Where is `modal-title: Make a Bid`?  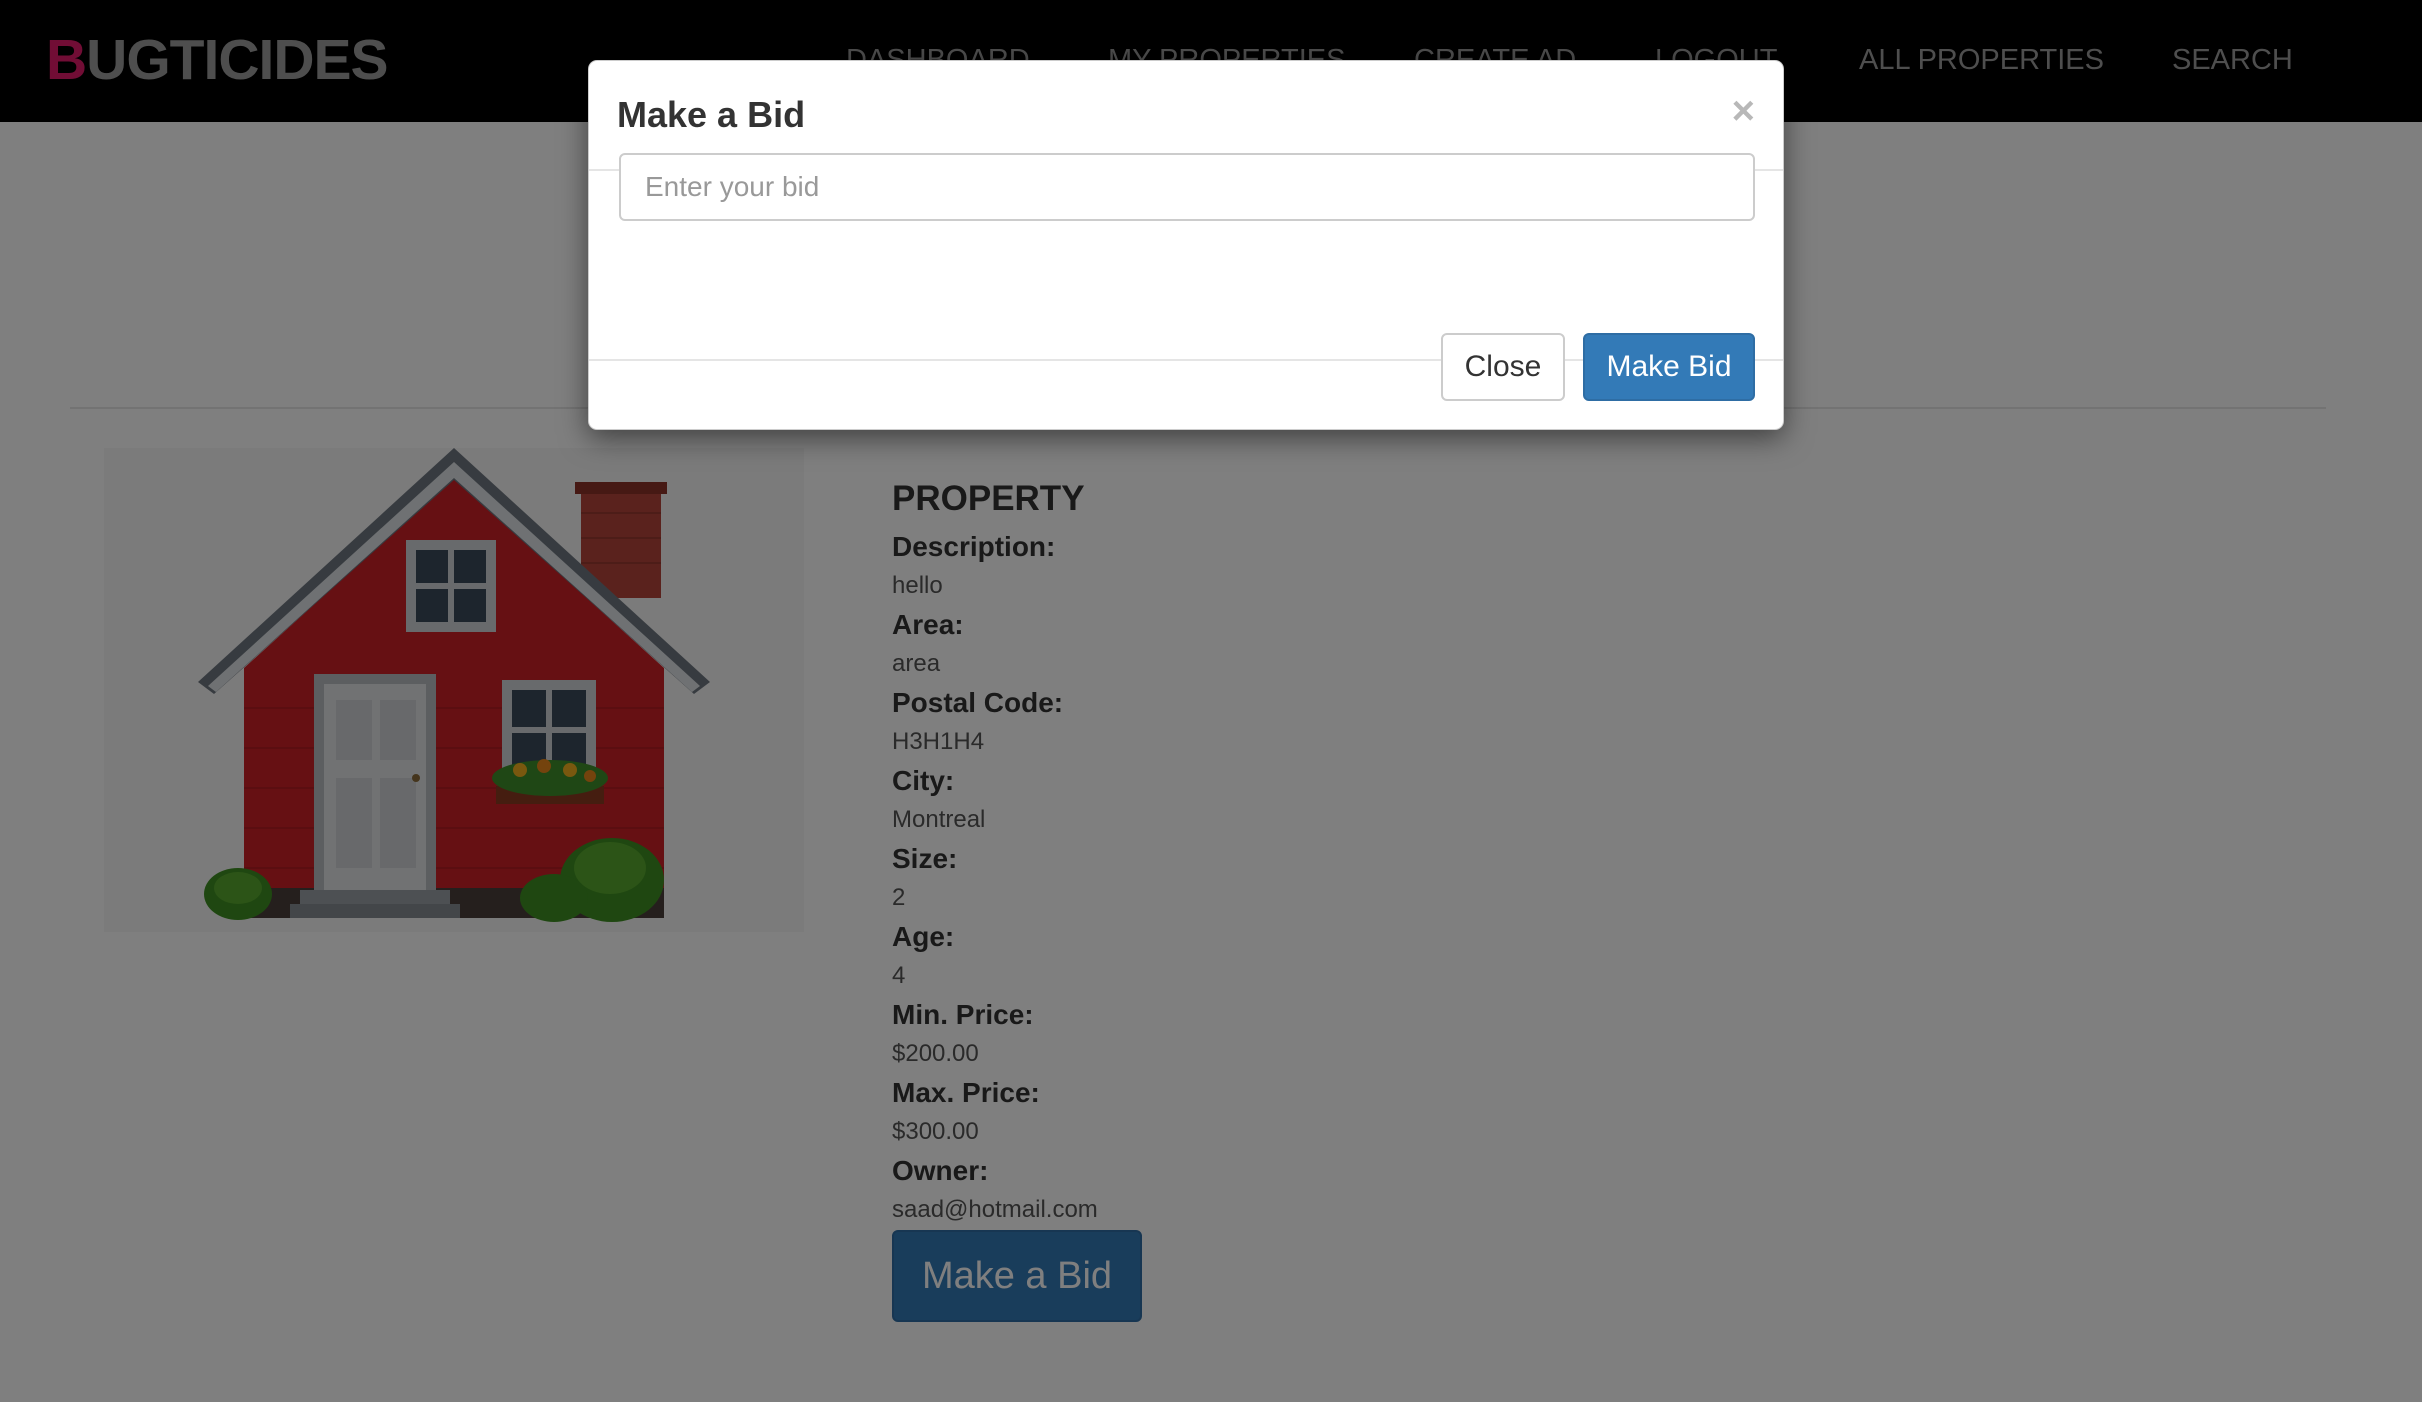
modal-title: Make a Bid is located at coordinates (711, 114).